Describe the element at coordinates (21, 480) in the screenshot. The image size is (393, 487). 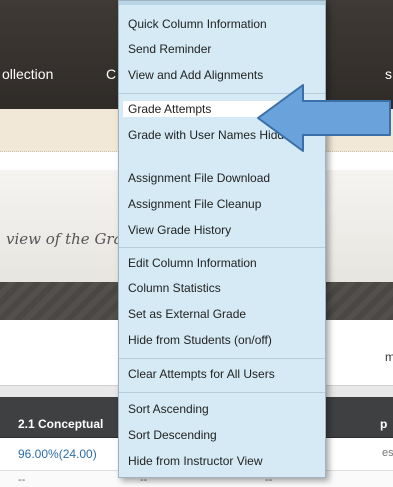
I see `grade-cell: --` at that location.